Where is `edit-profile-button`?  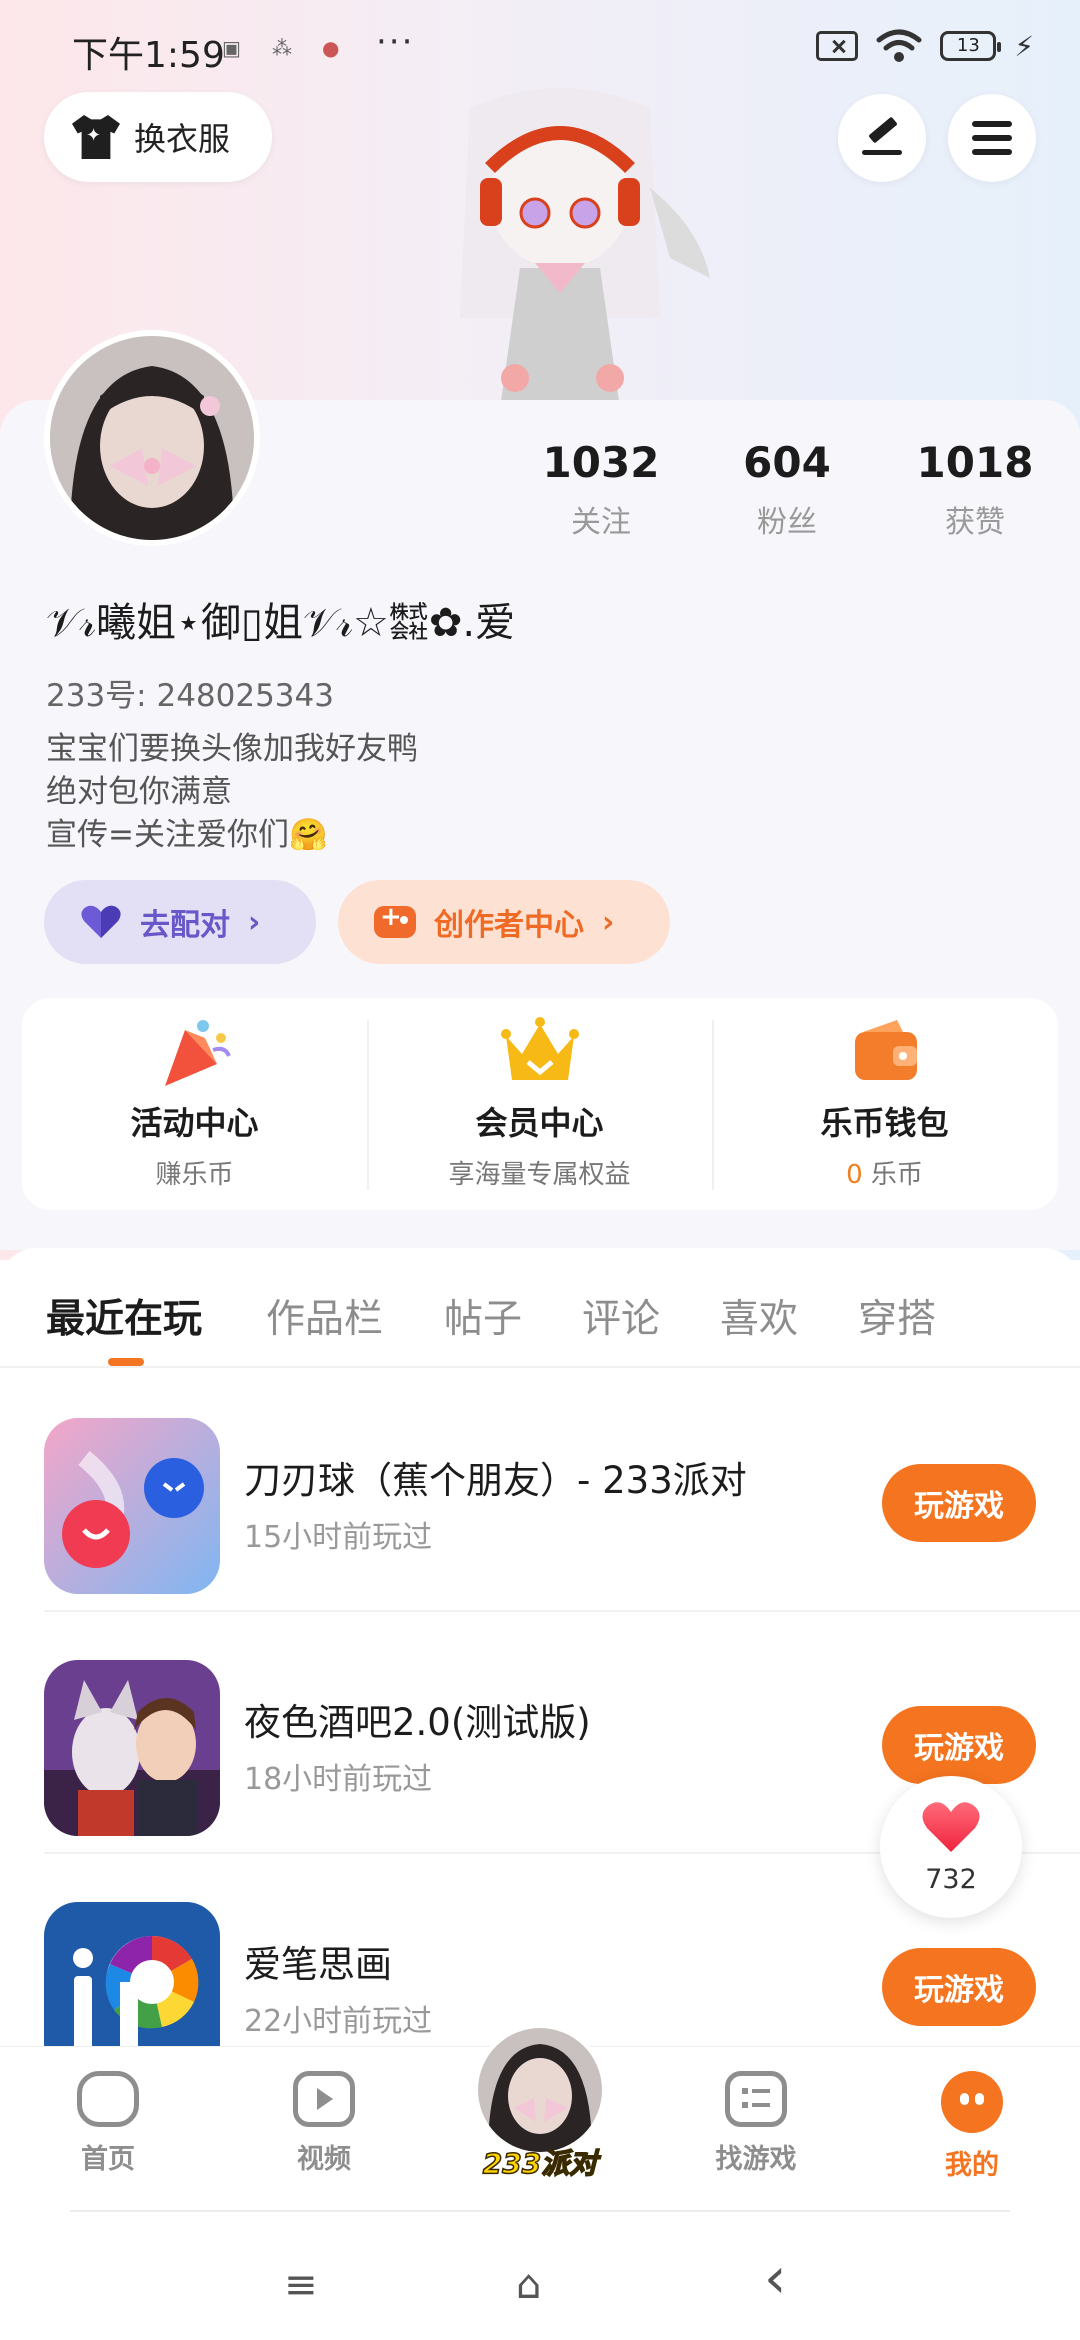
edit-profile-button is located at coordinates (882, 138).